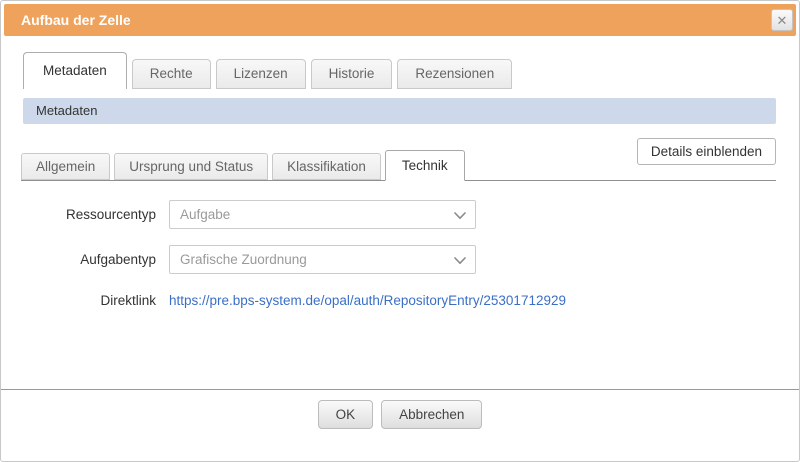 The width and height of the screenshot is (800, 462). What do you see at coordinates (66, 166) in the screenshot?
I see `subtab-allgemein: Allgemein` at bounding box center [66, 166].